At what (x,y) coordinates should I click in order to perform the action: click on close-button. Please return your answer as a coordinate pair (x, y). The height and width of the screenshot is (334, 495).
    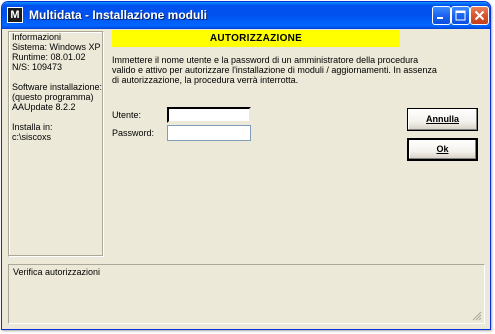
    Looking at the image, I should click on (479, 15).